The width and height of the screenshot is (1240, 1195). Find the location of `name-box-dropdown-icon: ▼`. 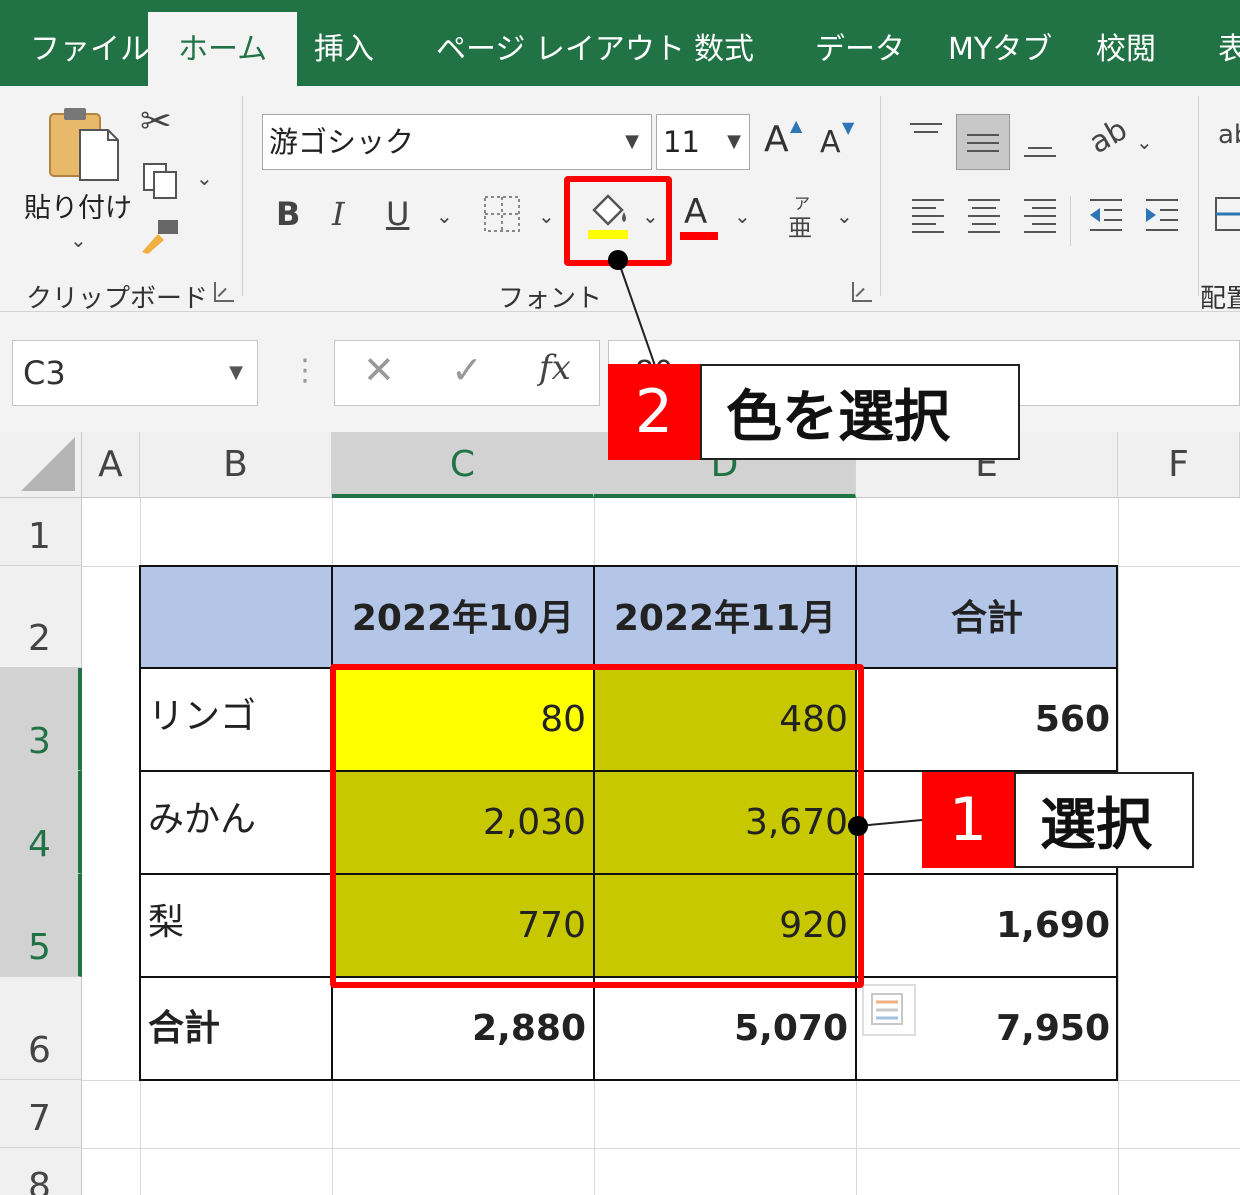

name-box-dropdown-icon: ▼ is located at coordinates (236, 372).